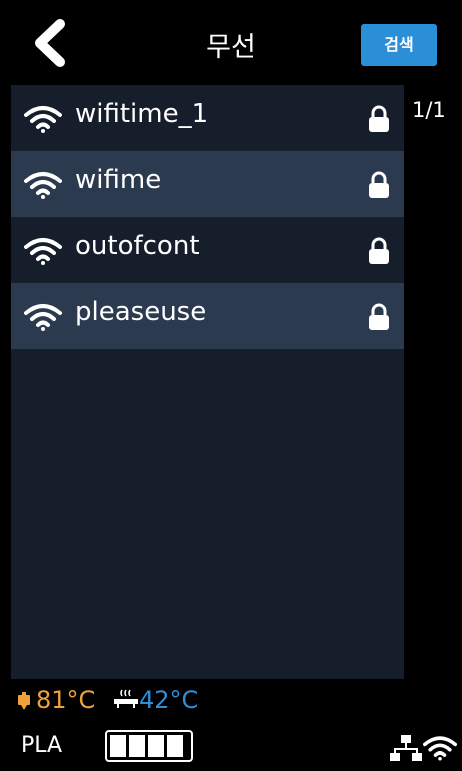 This screenshot has height=771, width=462. I want to click on network-row-pleaseuse: pleaseuse, so click(207, 316).